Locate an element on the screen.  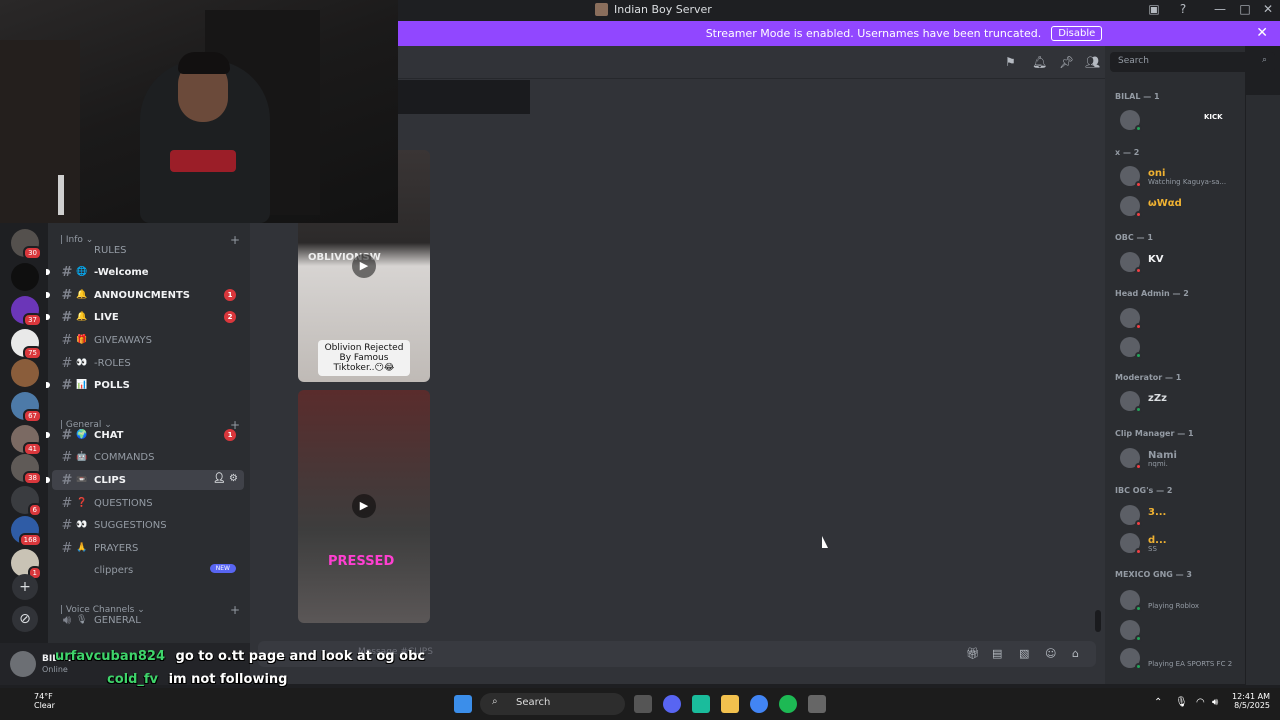
wifi-icon: ◠ is located at coordinates (1200, 702).